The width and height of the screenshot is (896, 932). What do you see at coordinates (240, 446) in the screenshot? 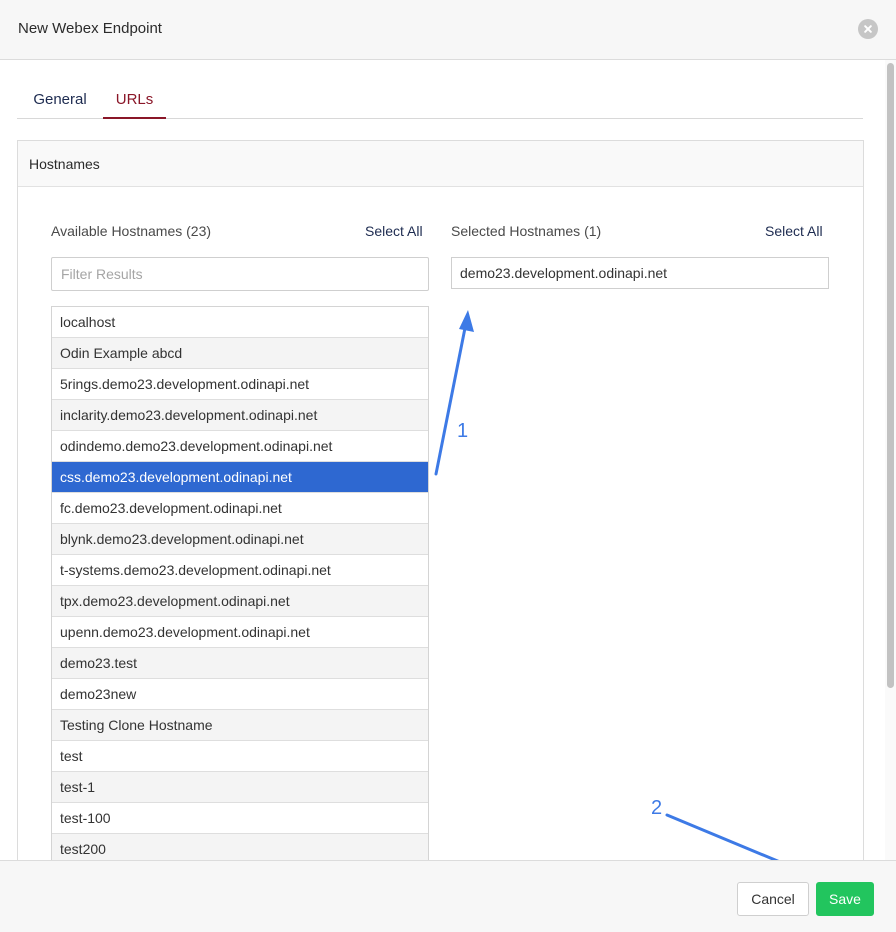
I see `hostname-list-item: odindemo.demo23.development.odinapi.net` at bounding box center [240, 446].